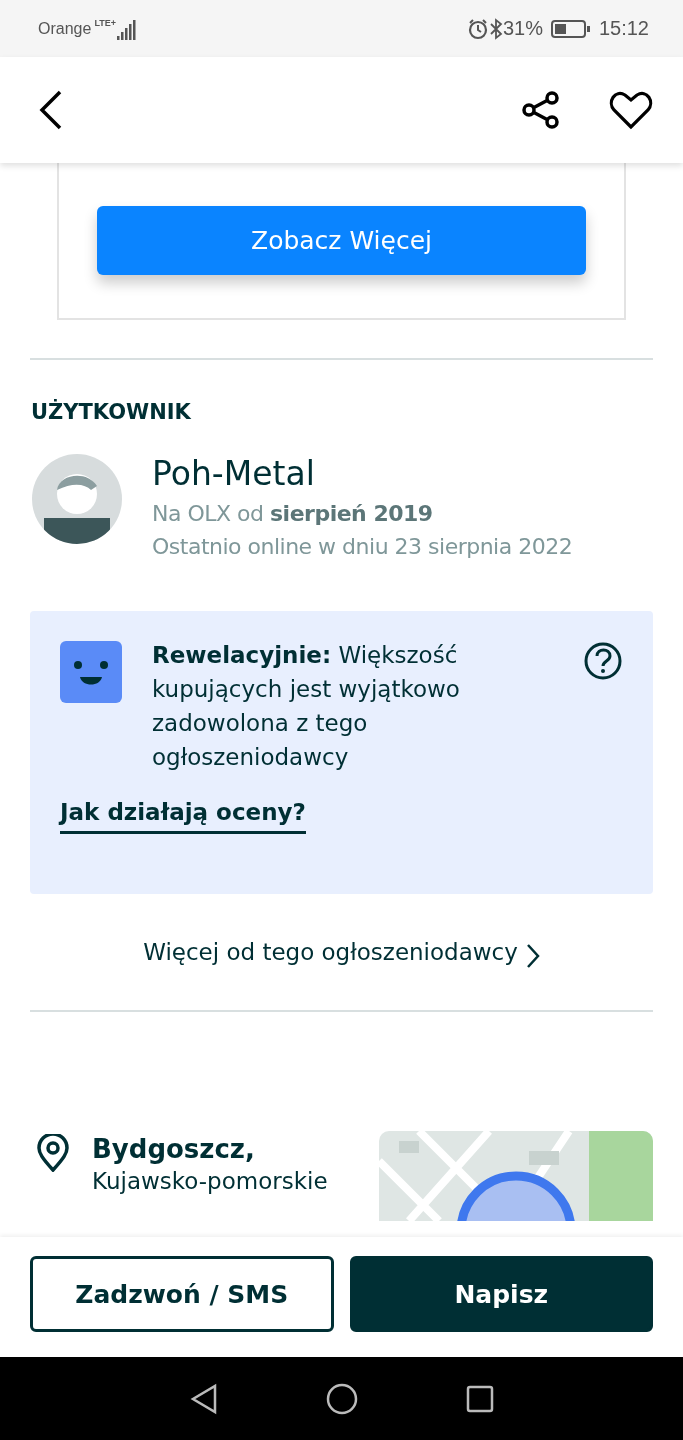 This screenshot has height=1440, width=683. I want to click on region-name: Kujawsko-pomorskie, so click(210, 1181).